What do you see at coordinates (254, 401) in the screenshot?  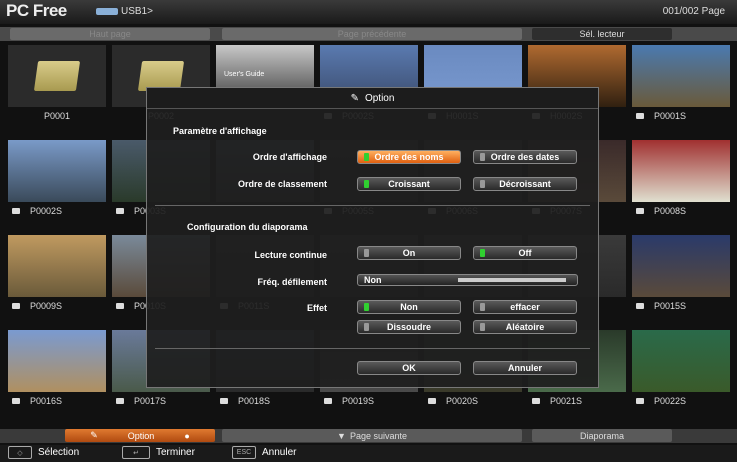 I see `thumbnail-name: P0018S` at bounding box center [254, 401].